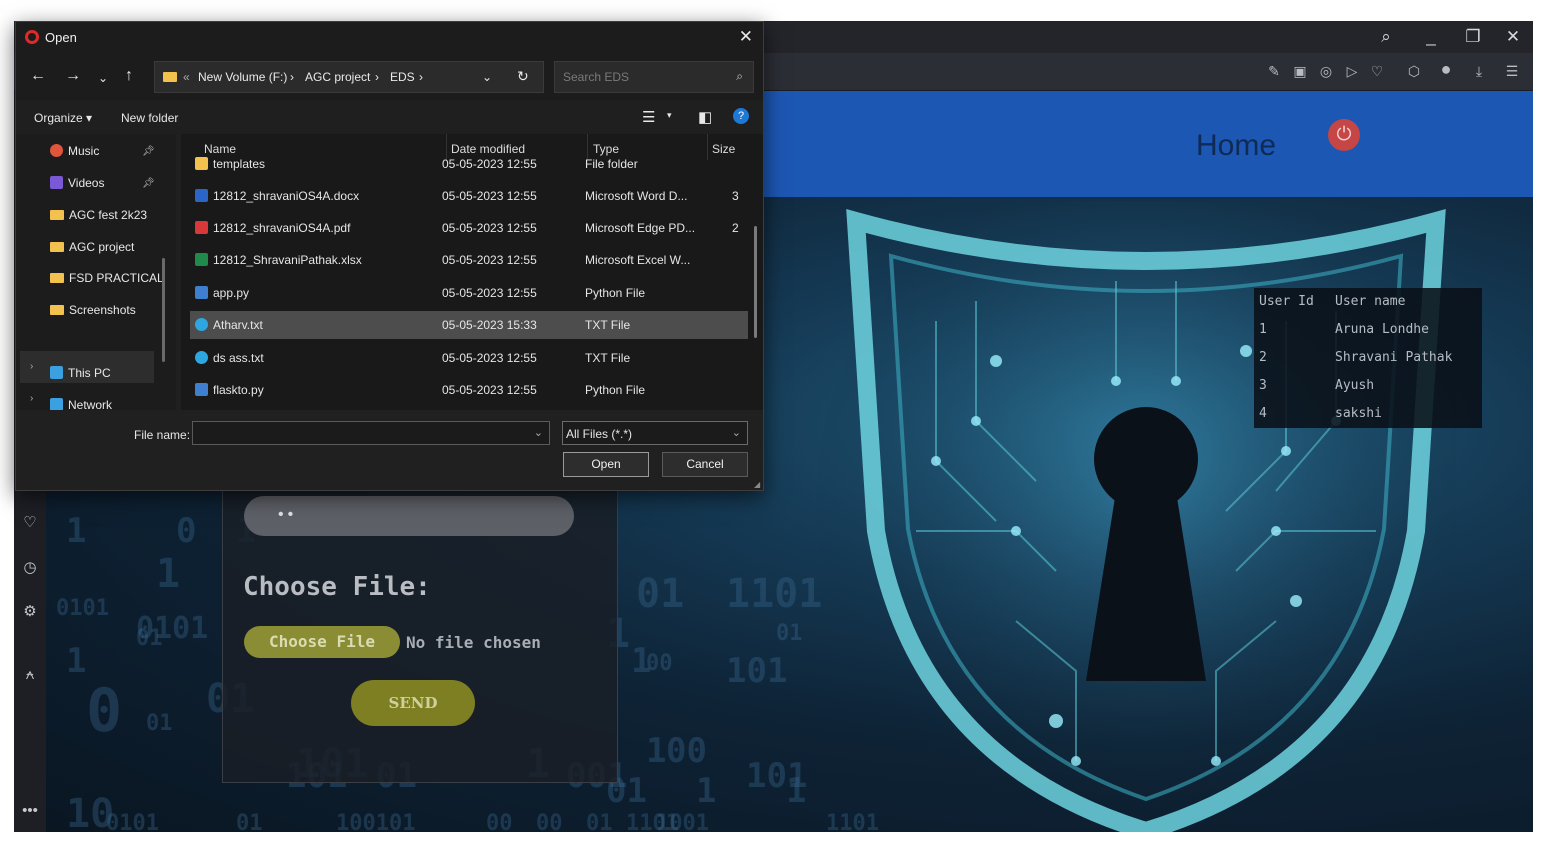  Describe the element at coordinates (1326, 71) in the screenshot. I see `messenger-icon: ◎` at that location.